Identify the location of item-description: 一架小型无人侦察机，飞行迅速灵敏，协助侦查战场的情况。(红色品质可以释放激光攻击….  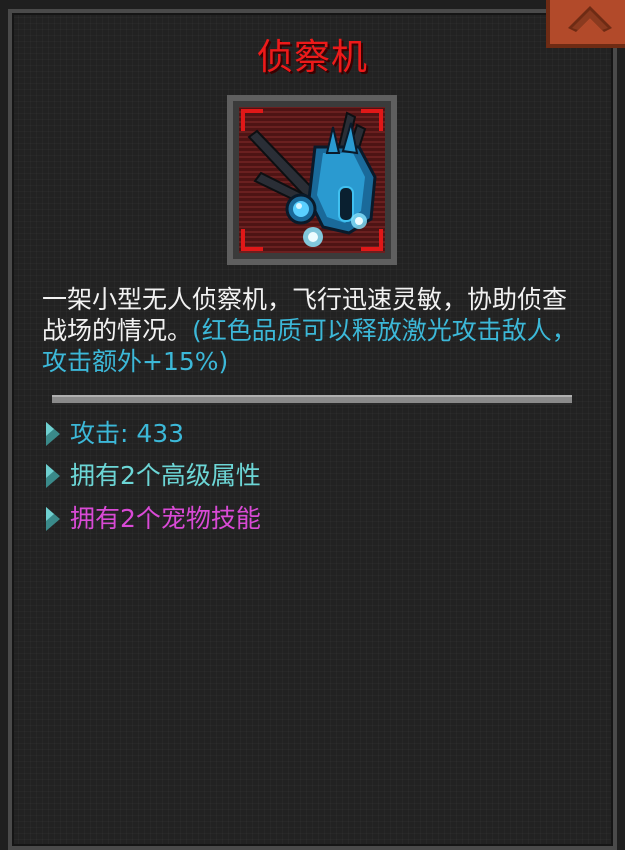
(314, 330).